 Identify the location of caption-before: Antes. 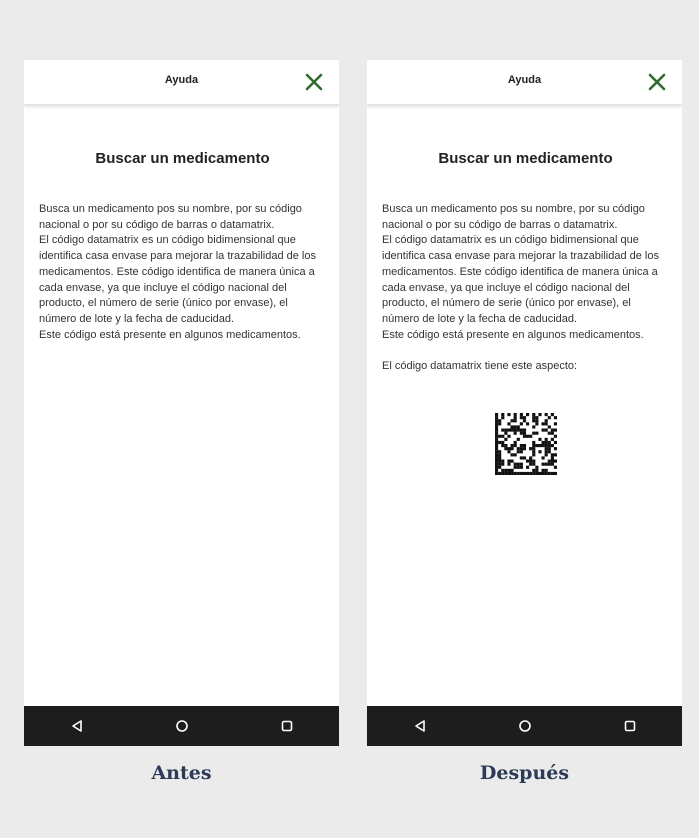
(181, 773).